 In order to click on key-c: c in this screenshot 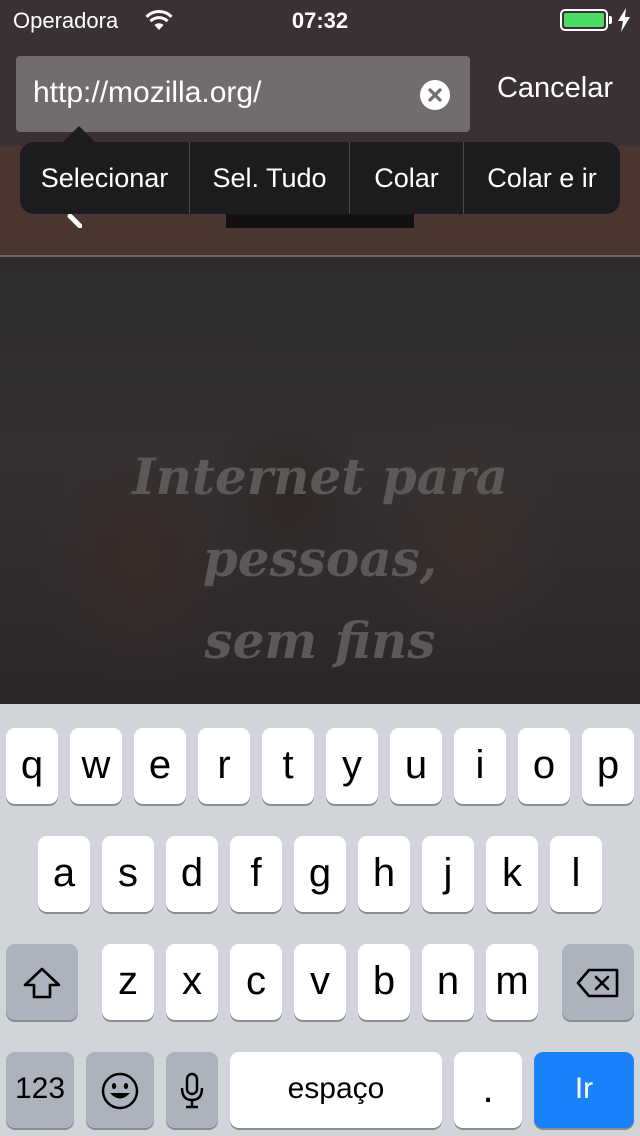, I will do `click(256, 982)`.